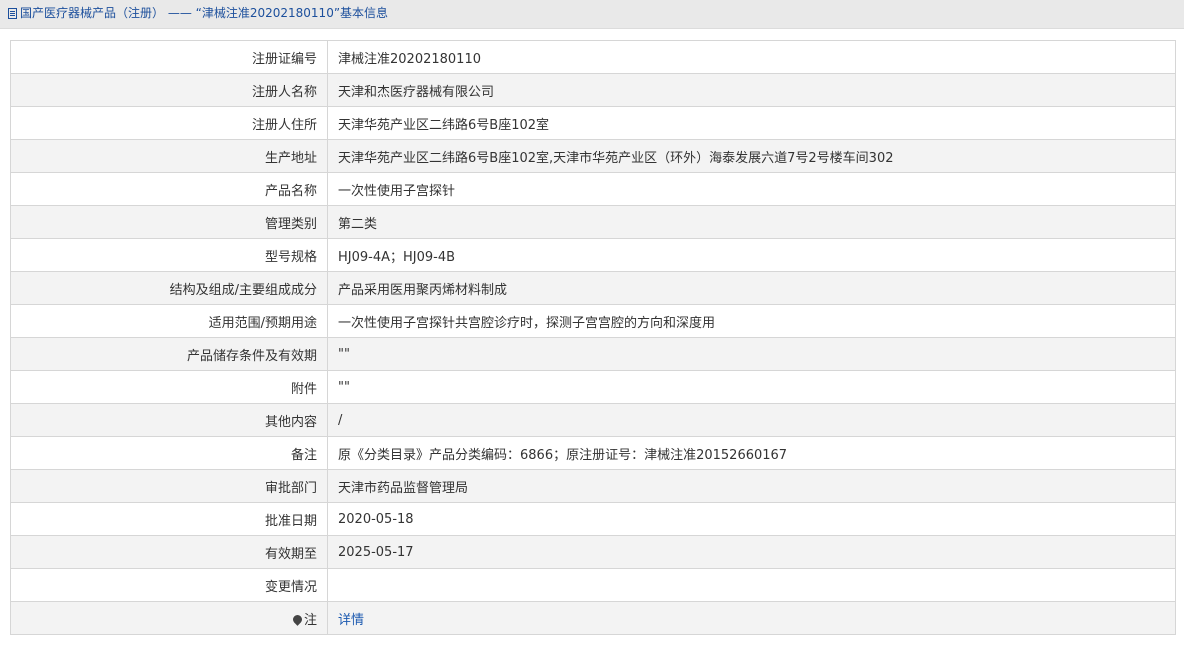 This screenshot has width=1184, height=661. I want to click on field-label: 生产地址, so click(169, 156).